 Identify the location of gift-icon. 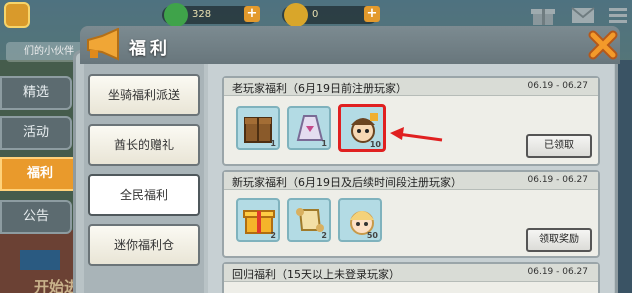
(543, 15).